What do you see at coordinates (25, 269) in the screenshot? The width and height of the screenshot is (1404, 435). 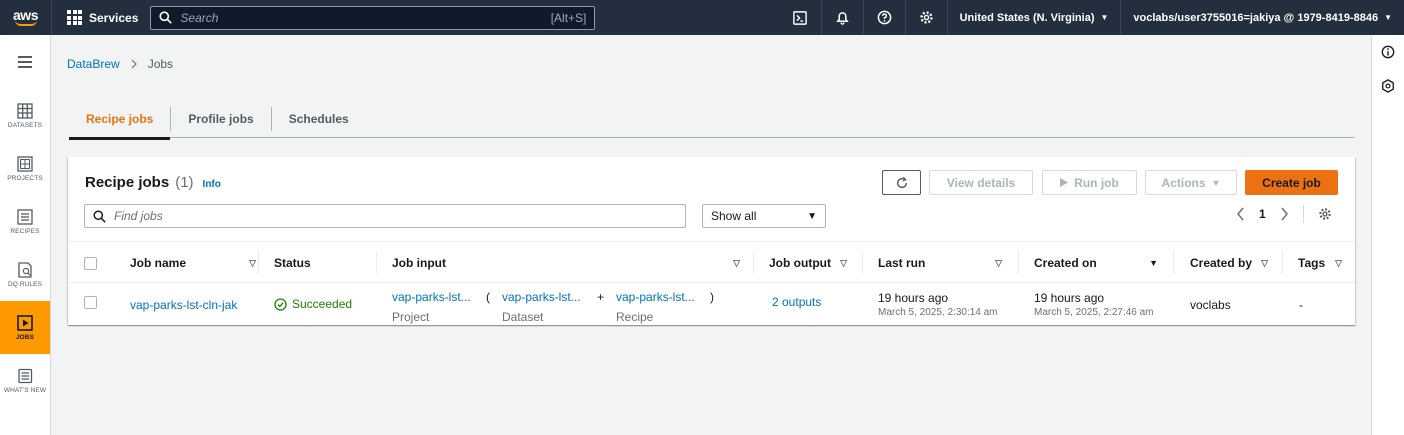 I see `dq-rules-icon` at bounding box center [25, 269].